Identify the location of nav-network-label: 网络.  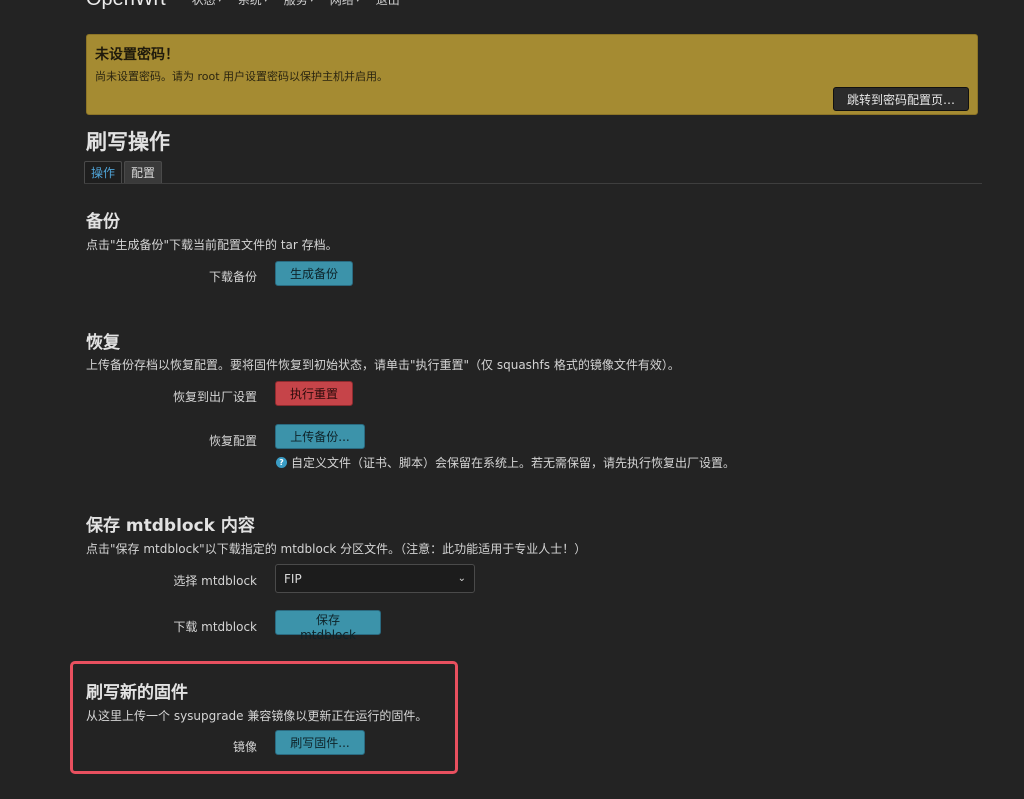
(342, 4).